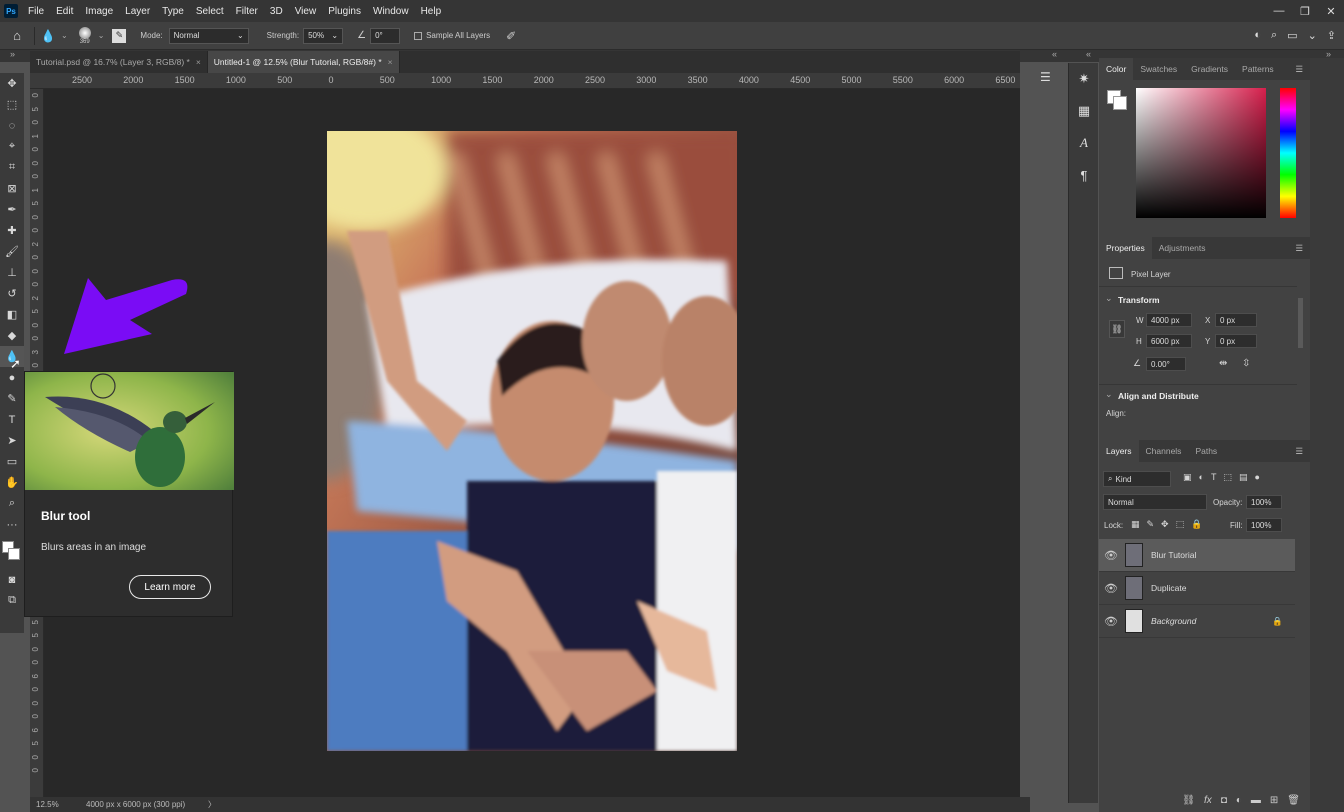 The width and height of the screenshot is (1344, 812). I want to click on screen-mode-icon: ⧉, so click(12, 600).